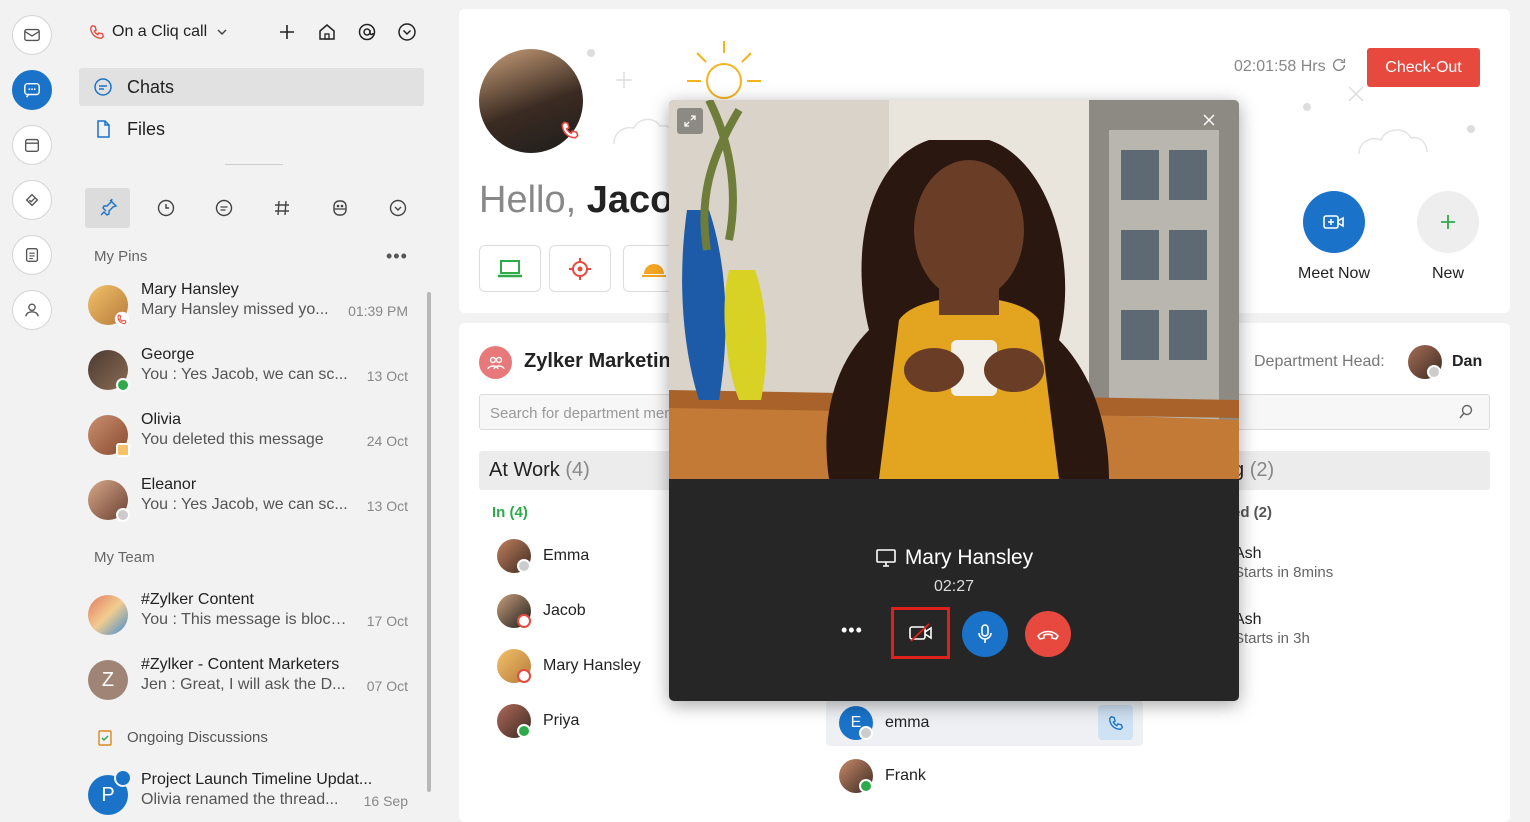 This screenshot has height=822, width=1530. Describe the element at coordinates (103, 87) in the screenshot. I see `chat-icon` at that location.